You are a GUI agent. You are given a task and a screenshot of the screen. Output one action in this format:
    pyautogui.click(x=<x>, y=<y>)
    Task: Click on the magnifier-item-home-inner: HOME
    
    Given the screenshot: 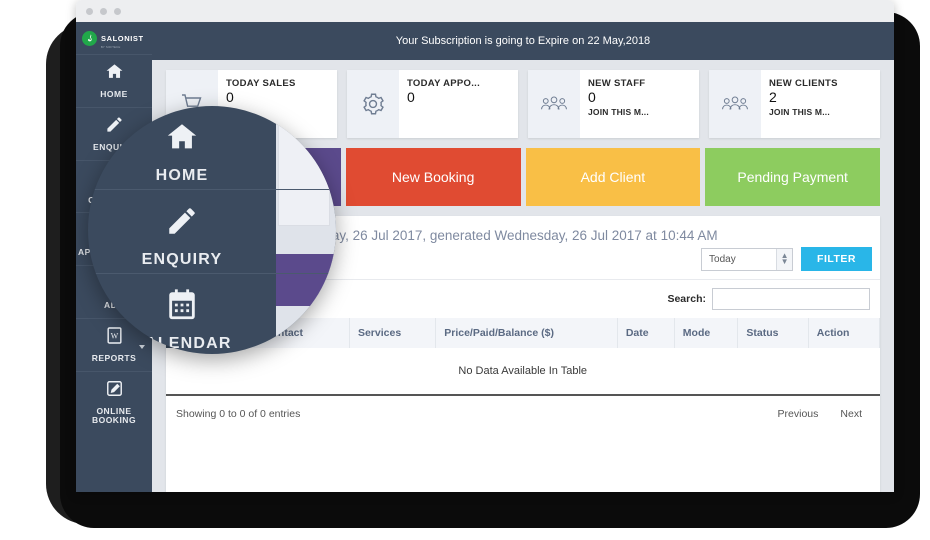 What is the action you would take?
    pyautogui.click(x=182, y=145)
    